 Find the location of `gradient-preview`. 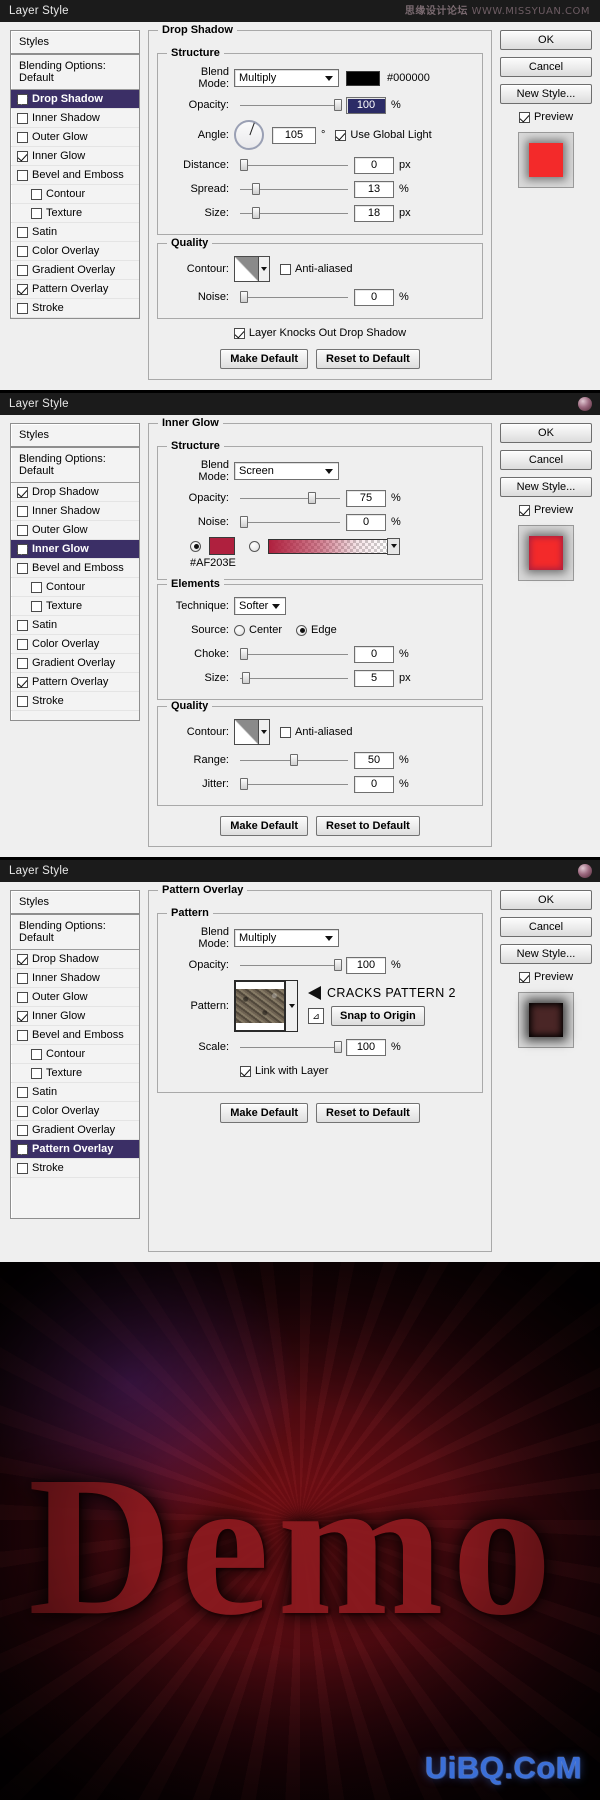

gradient-preview is located at coordinates (328, 546).